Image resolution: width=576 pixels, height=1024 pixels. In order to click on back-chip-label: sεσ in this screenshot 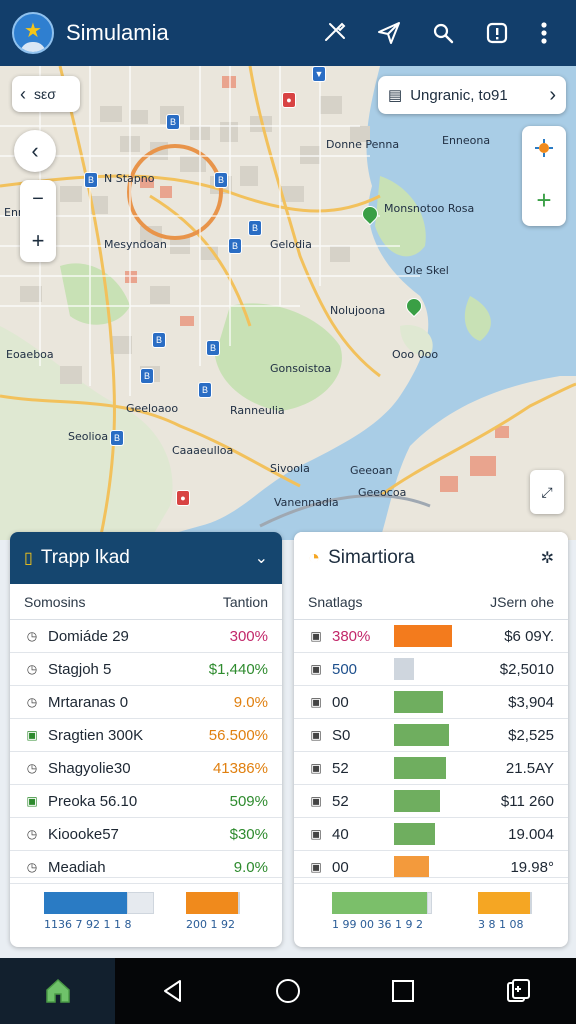, I will do `click(45, 94)`.